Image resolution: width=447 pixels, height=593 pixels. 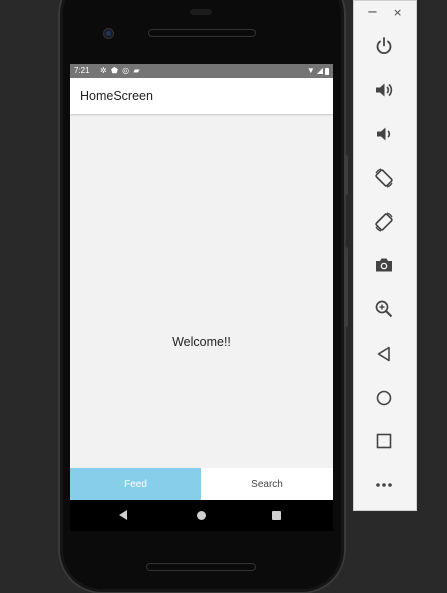 What do you see at coordinates (201, 96) in the screenshot?
I see `app-header: HomeScreen` at bounding box center [201, 96].